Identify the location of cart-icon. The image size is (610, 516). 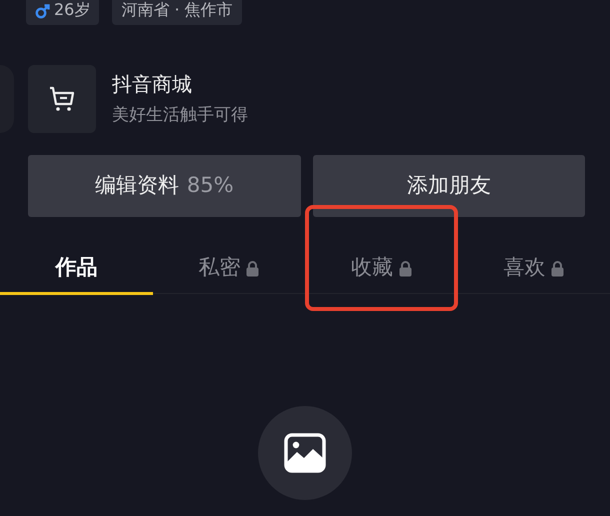
(62, 99).